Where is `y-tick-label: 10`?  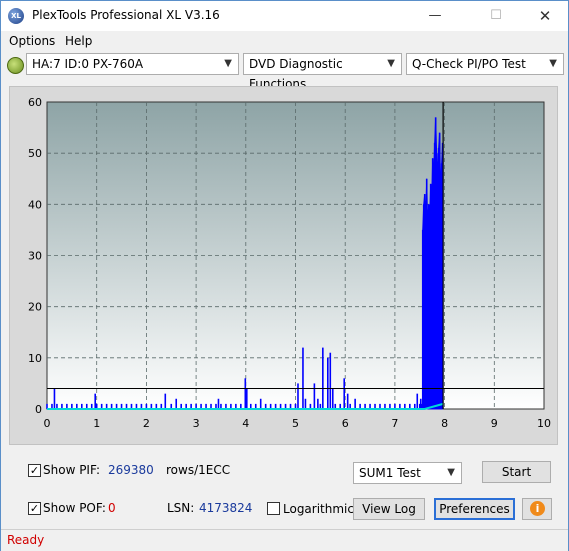
y-tick-label: 10 is located at coordinates (35, 358).